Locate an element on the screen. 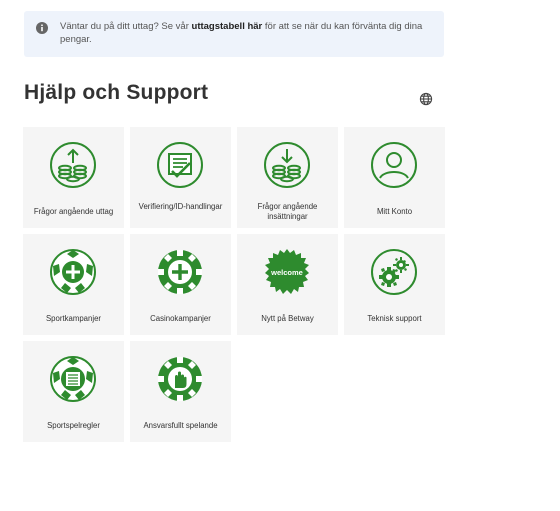 This screenshot has width=560, height=511. tile-withdrawals: Frågor angående uttag is located at coordinates (73, 177).